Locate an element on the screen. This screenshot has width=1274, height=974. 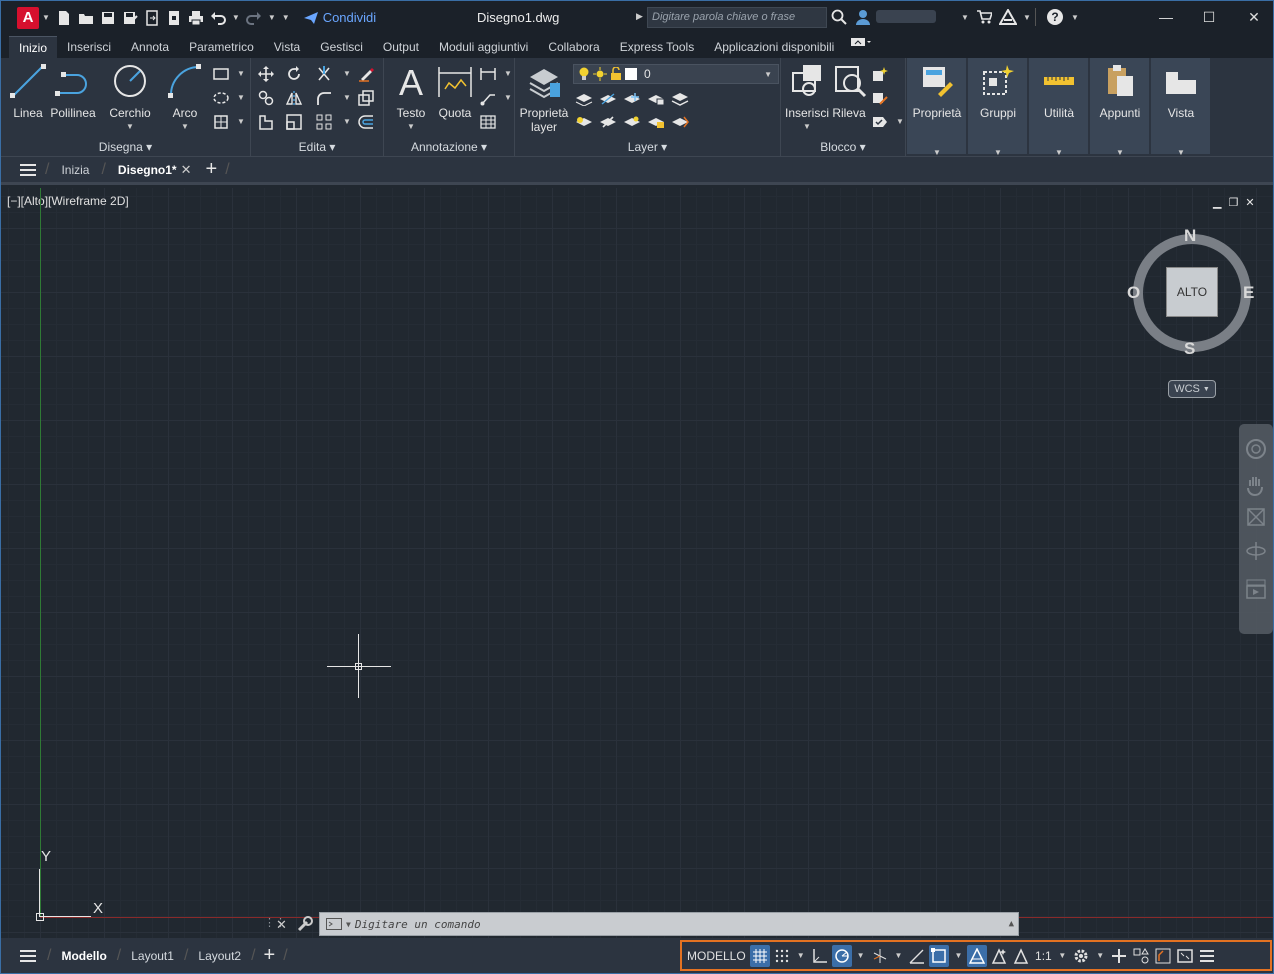
new-layout-plus-icon: + is located at coordinates (270, 955).